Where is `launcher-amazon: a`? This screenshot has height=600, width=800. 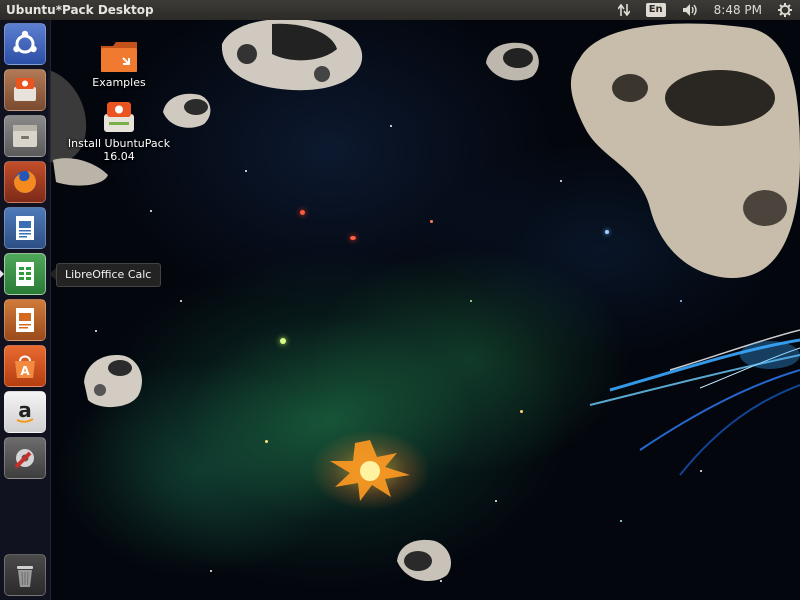 launcher-amazon: a is located at coordinates (25, 412).